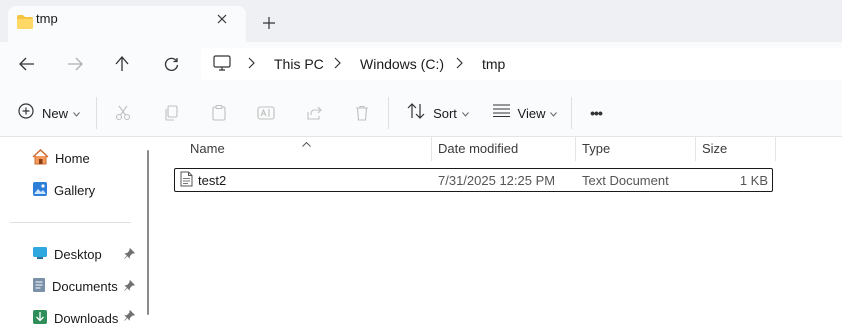 The width and height of the screenshot is (842, 330). Describe the element at coordinates (299, 64) in the screenshot. I see `breadcrumb-this-pc: This PC` at that location.